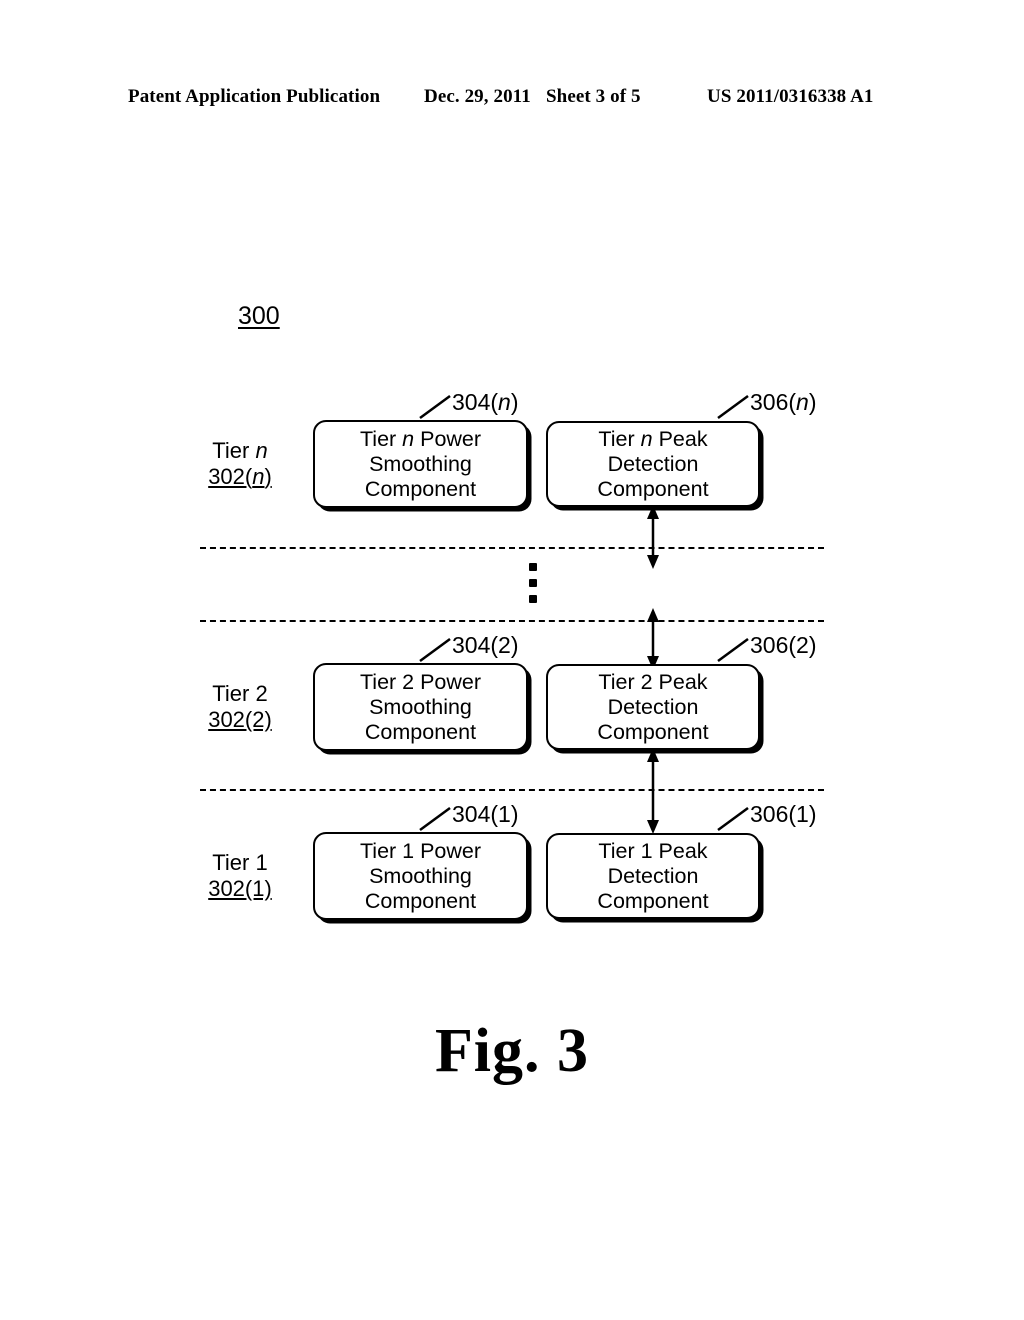 The width and height of the screenshot is (1024, 1320). Describe the element at coordinates (240, 719) in the screenshot. I see `tier-label-2-ref: 302(2)` at that location.